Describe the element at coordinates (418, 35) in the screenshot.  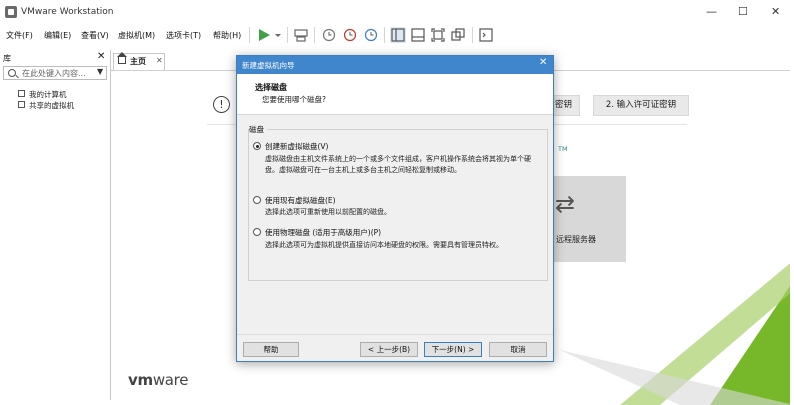
I see `thumbnail-view-icon` at that location.